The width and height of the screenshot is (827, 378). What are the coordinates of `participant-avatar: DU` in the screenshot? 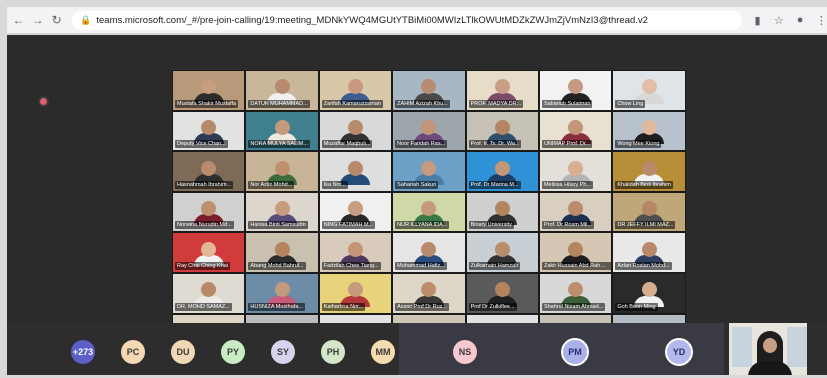 It's located at (183, 352).